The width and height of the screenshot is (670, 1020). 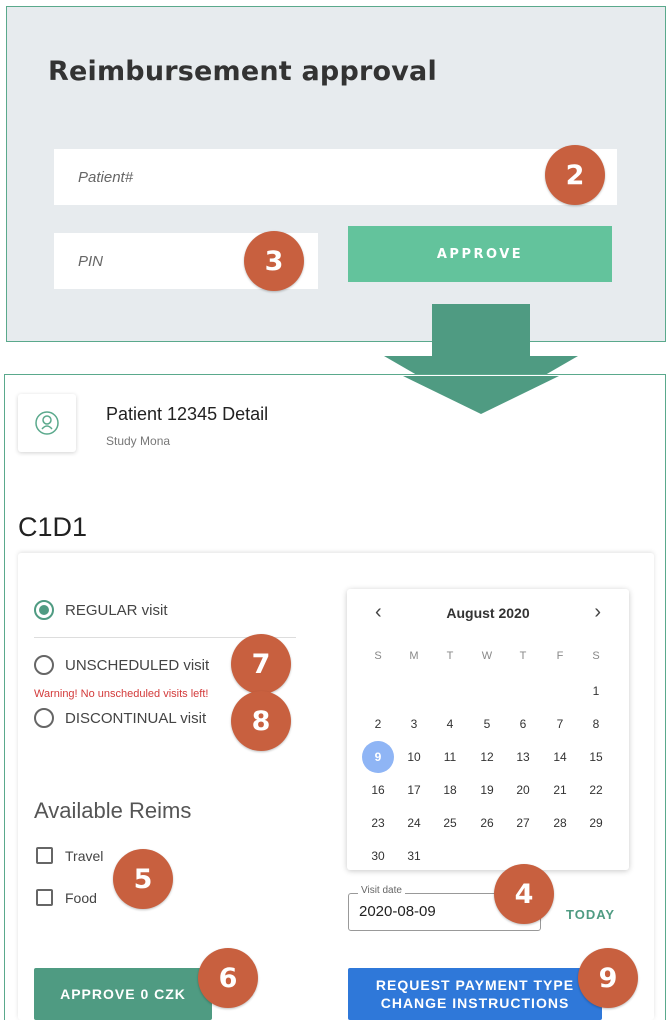 What do you see at coordinates (136, 718) in the screenshot?
I see `radio-label: DISCONTINUAL visit` at bounding box center [136, 718].